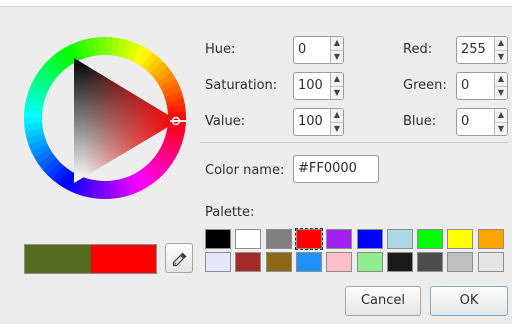  I want to click on saturation-value: 100, so click(312, 86).